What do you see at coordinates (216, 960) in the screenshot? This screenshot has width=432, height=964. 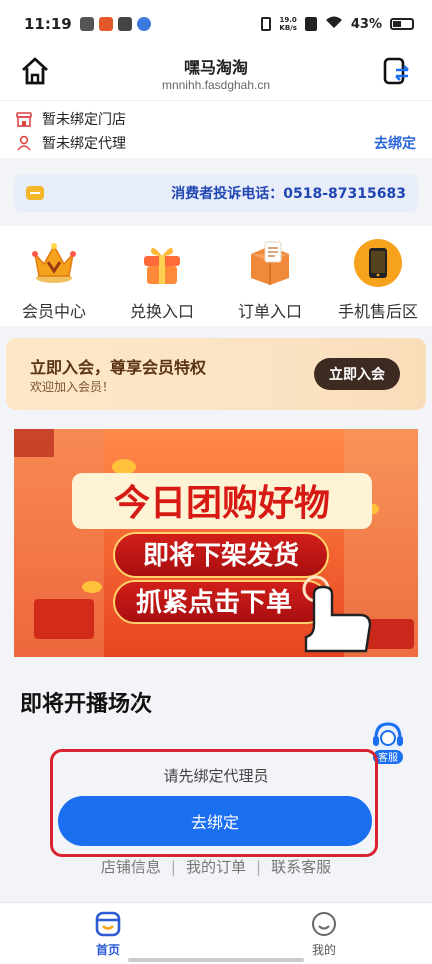 I see `gesture-home-indicator` at bounding box center [216, 960].